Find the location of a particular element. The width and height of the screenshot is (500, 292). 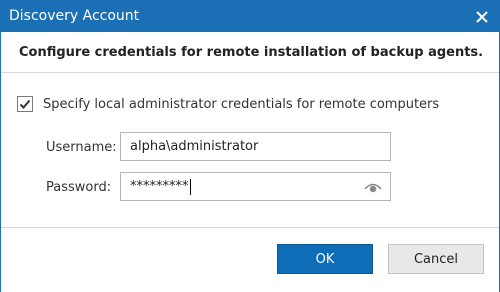

text-caret is located at coordinates (190, 186).